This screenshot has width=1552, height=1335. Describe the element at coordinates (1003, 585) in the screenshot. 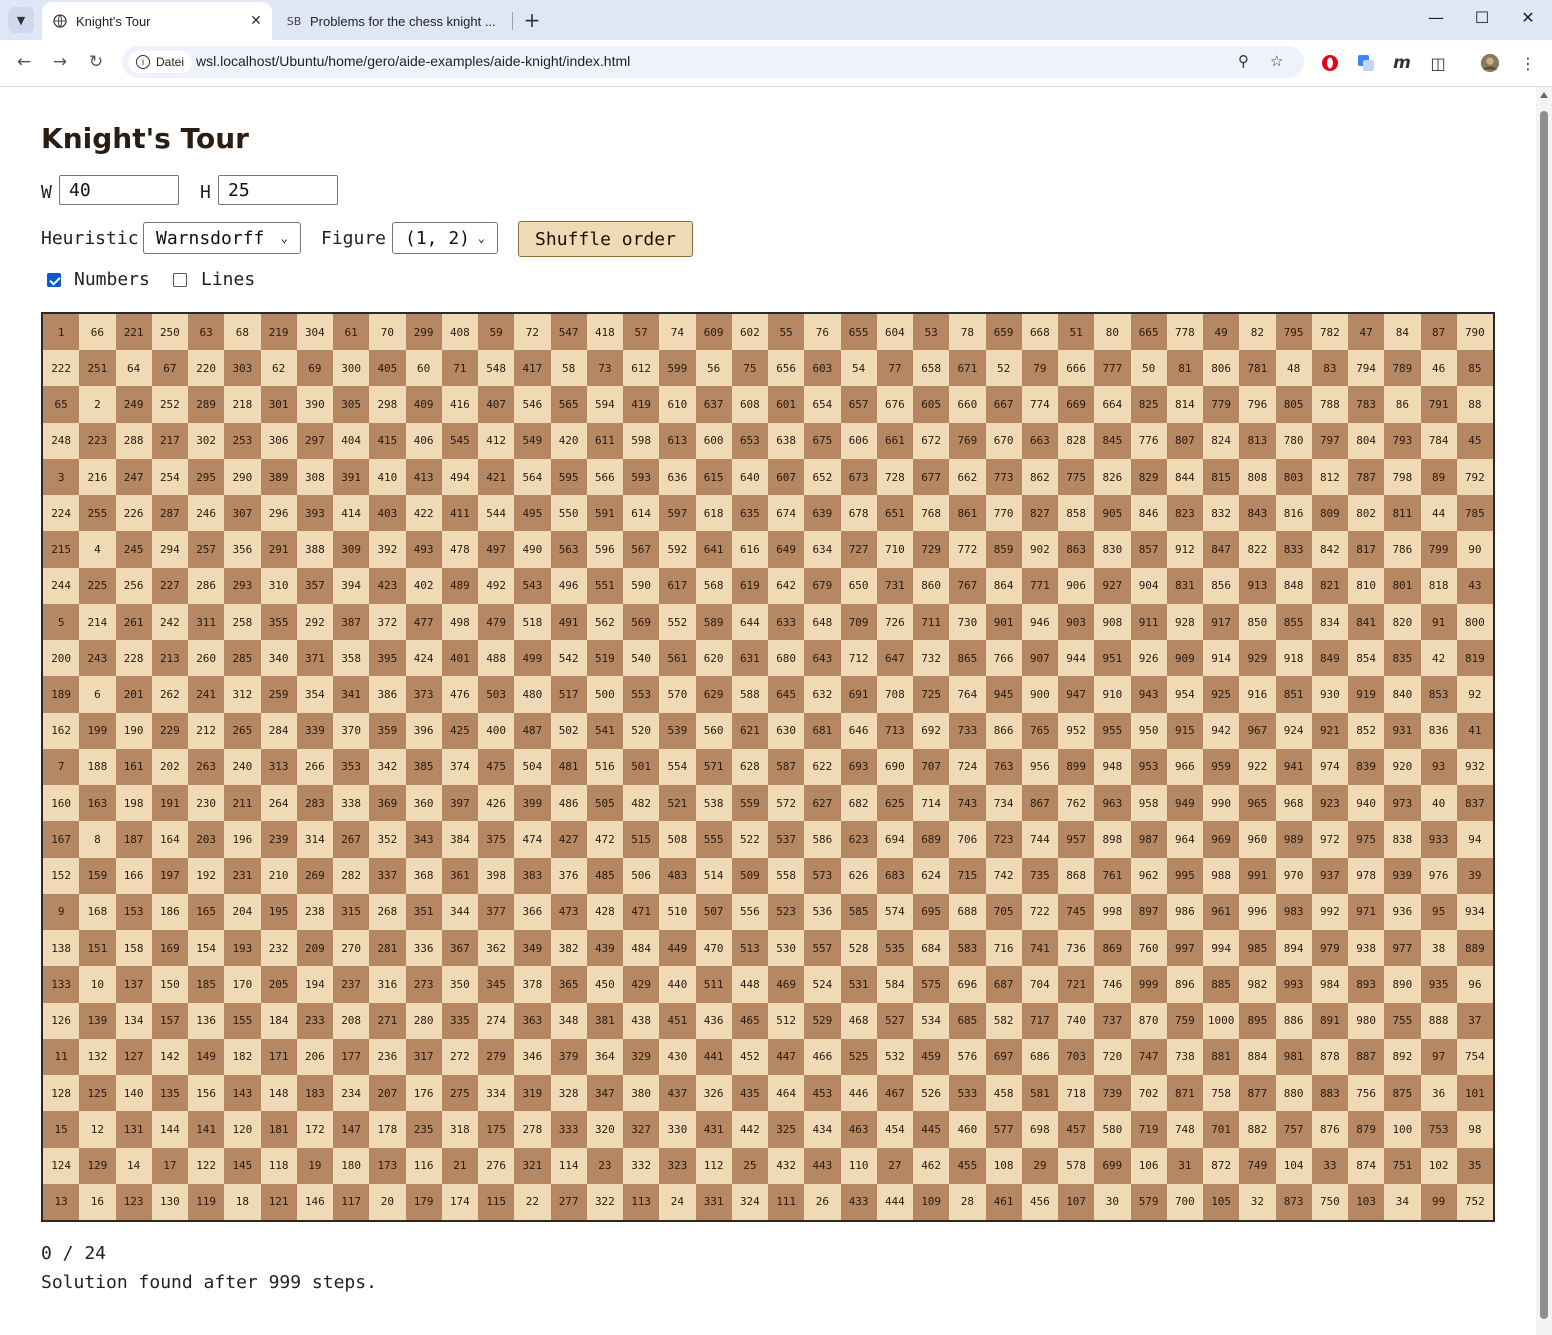

I see `board-square: 864` at that location.